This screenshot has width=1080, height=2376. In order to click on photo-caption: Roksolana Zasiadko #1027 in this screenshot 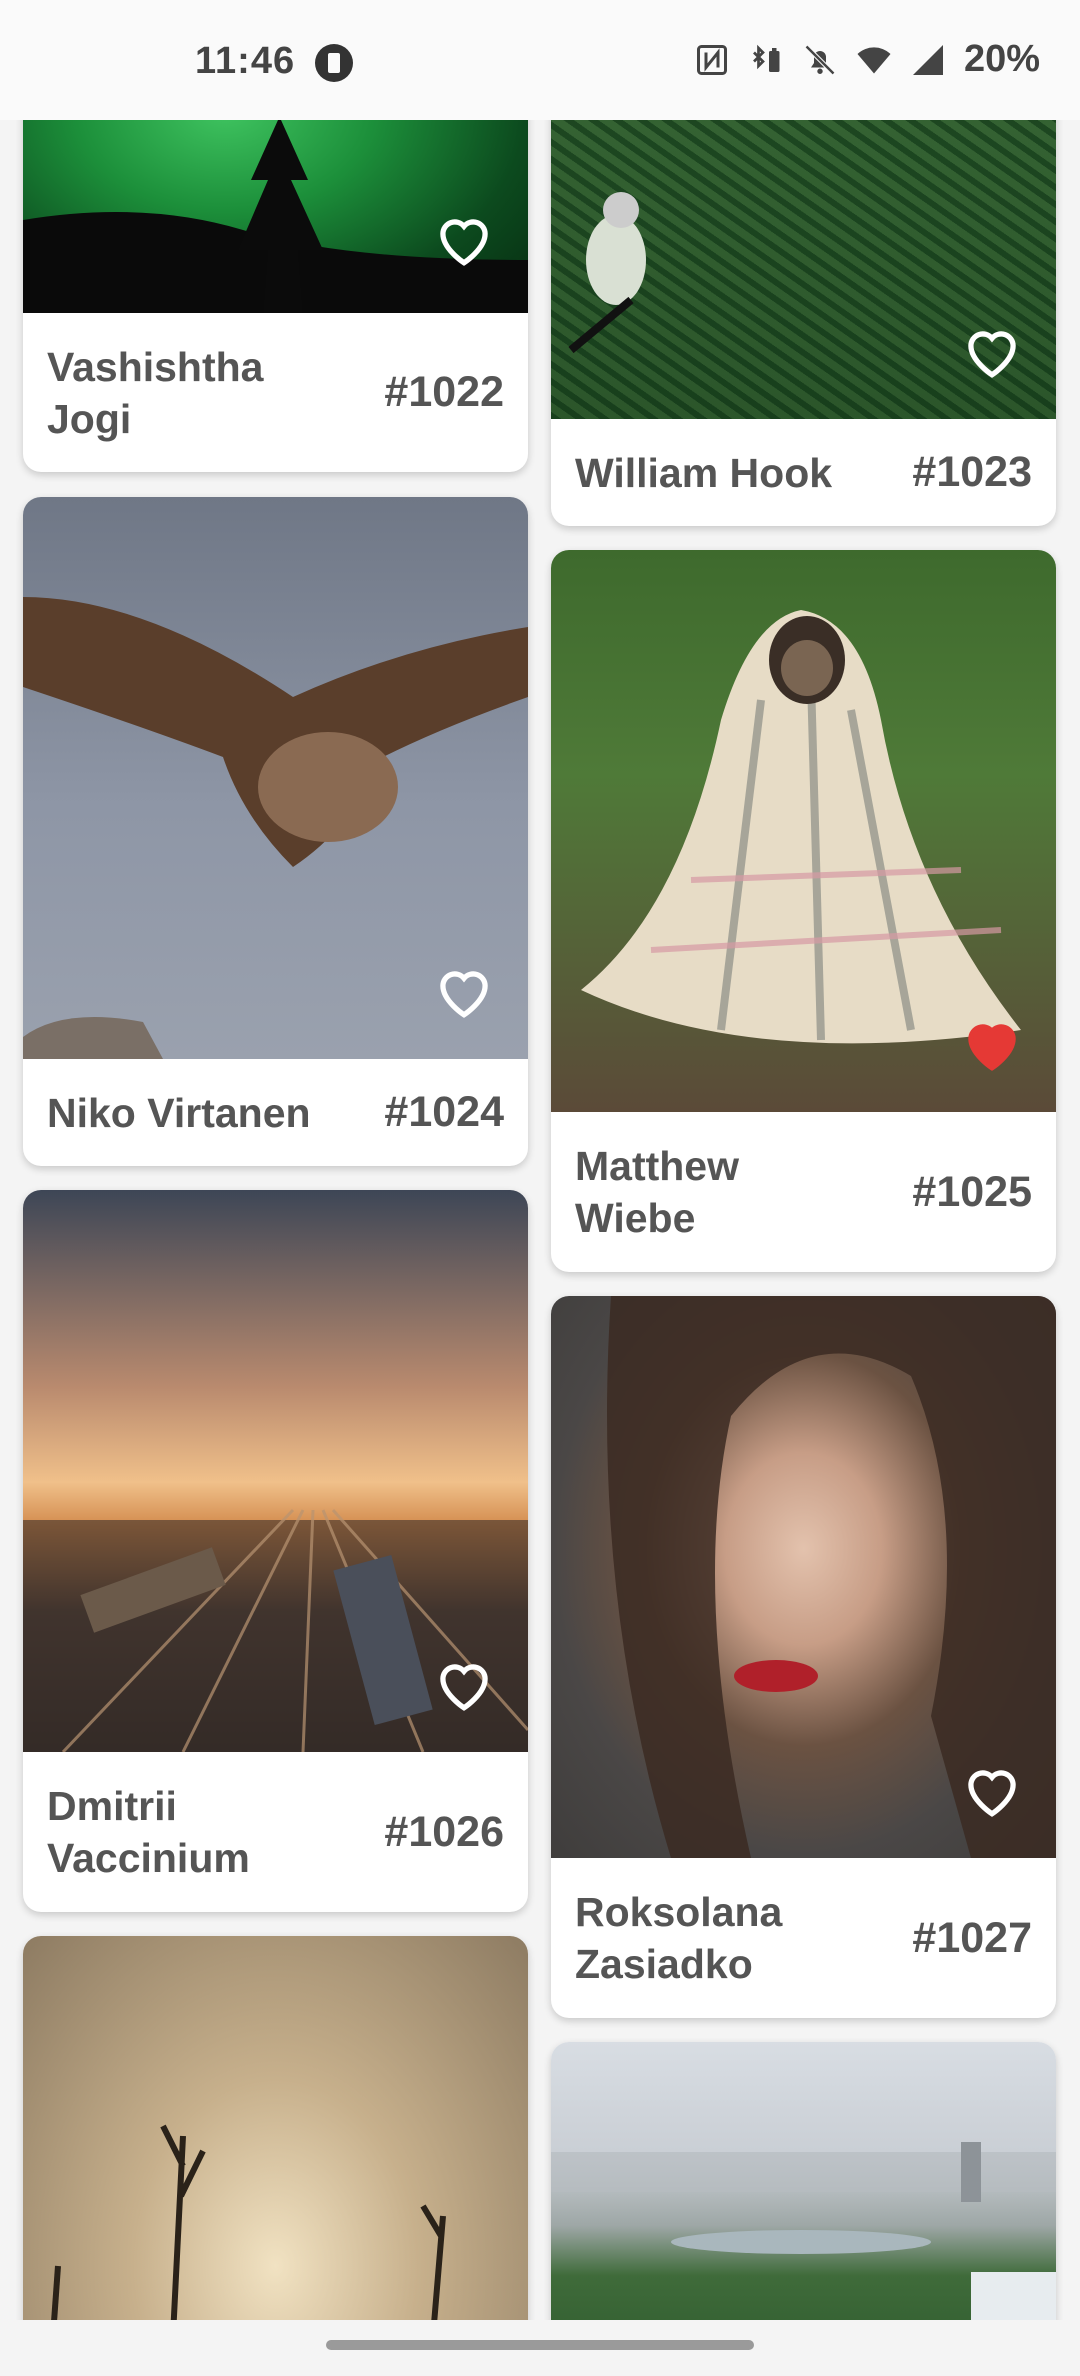, I will do `click(803, 1938)`.